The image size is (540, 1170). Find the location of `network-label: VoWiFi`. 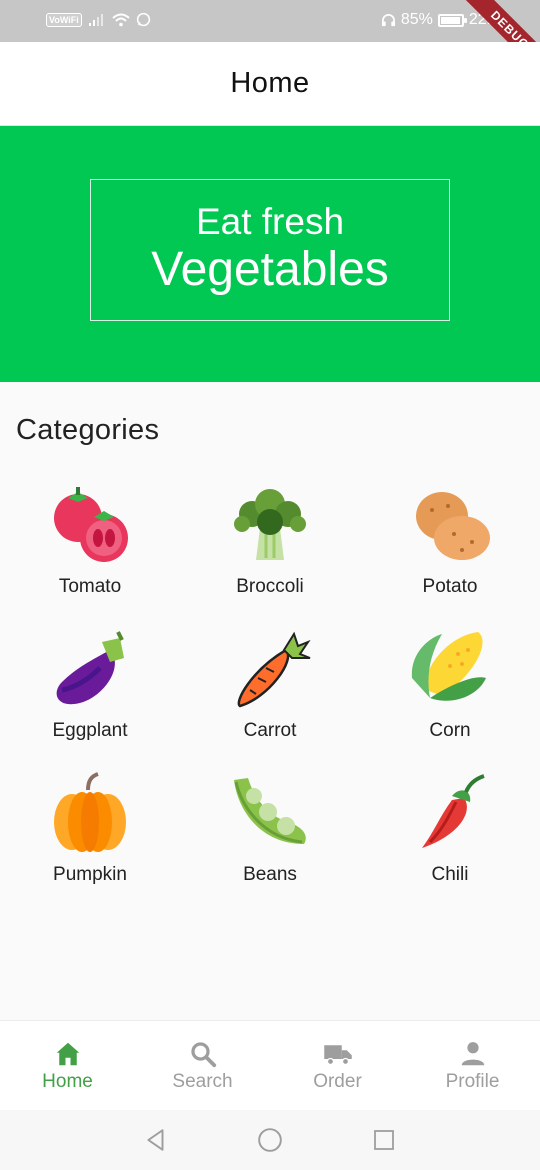

network-label: VoWiFi is located at coordinates (64, 19).